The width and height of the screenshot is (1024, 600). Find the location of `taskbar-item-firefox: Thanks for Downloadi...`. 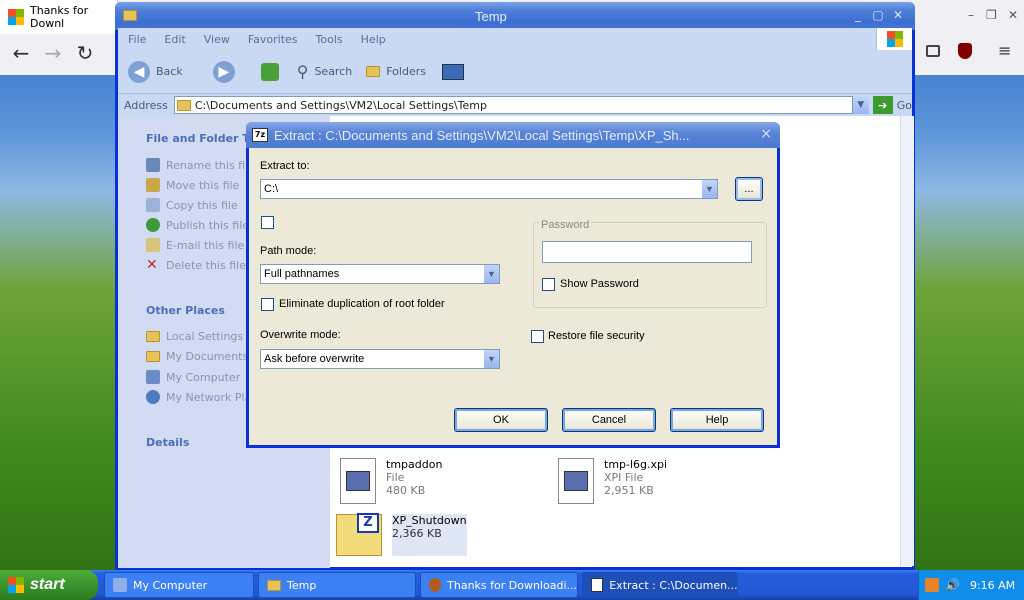

taskbar-item-firefox: Thanks for Downloadi... is located at coordinates (499, 585).